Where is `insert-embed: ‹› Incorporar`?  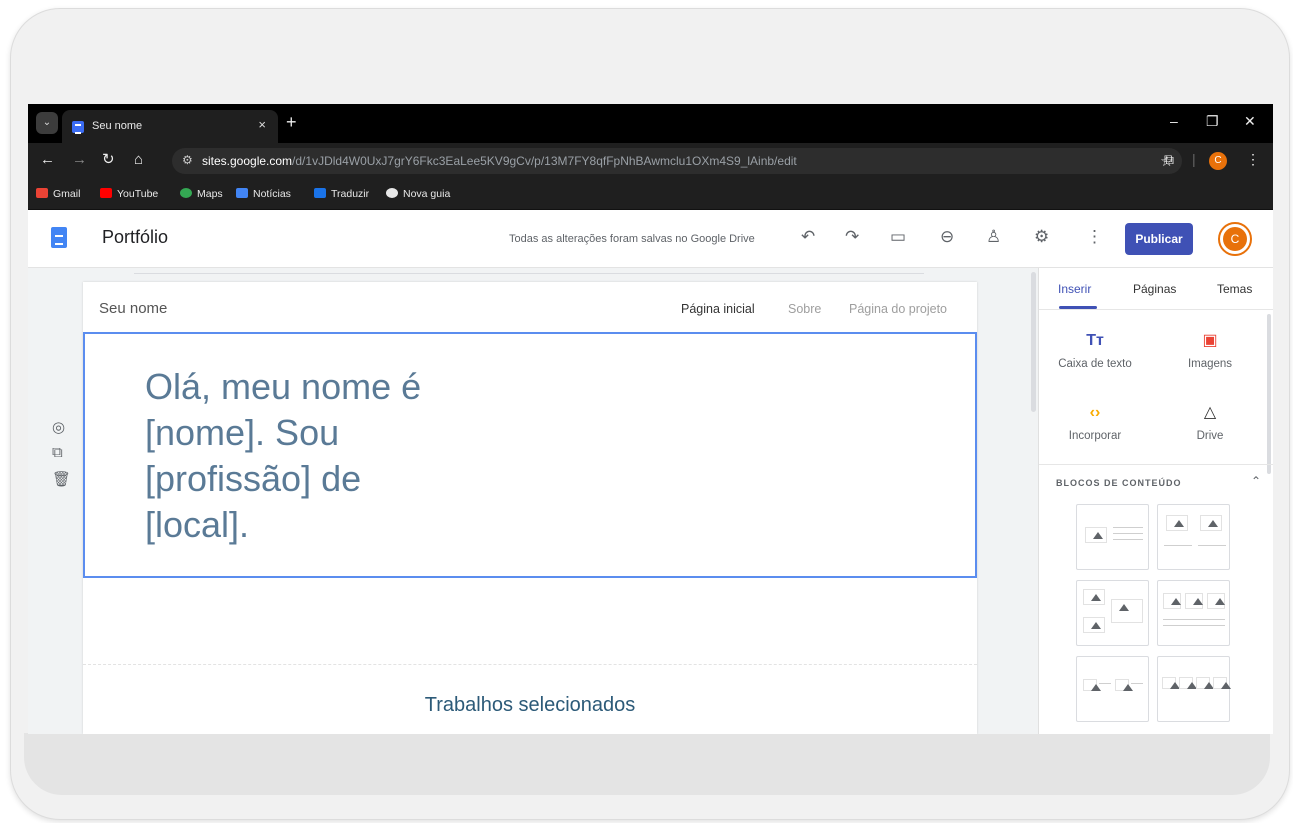 insert-embed: ‹› Incorporar is located at coordinates (1095, 422).